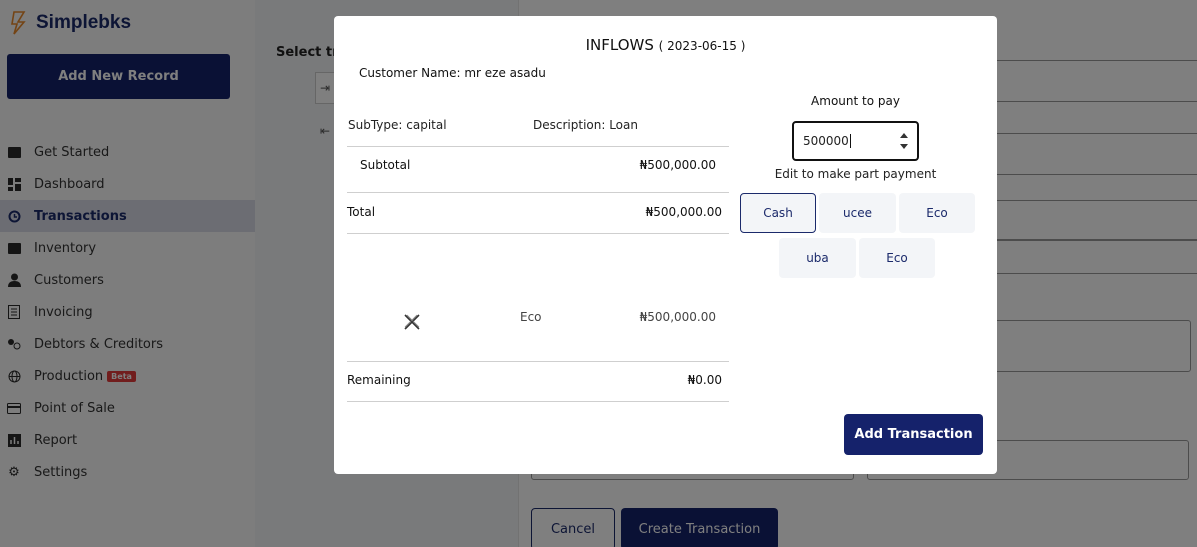  Describe the element at coordinates (904, 146) in the screenshot. I see `chevron-down-icon` at that location.